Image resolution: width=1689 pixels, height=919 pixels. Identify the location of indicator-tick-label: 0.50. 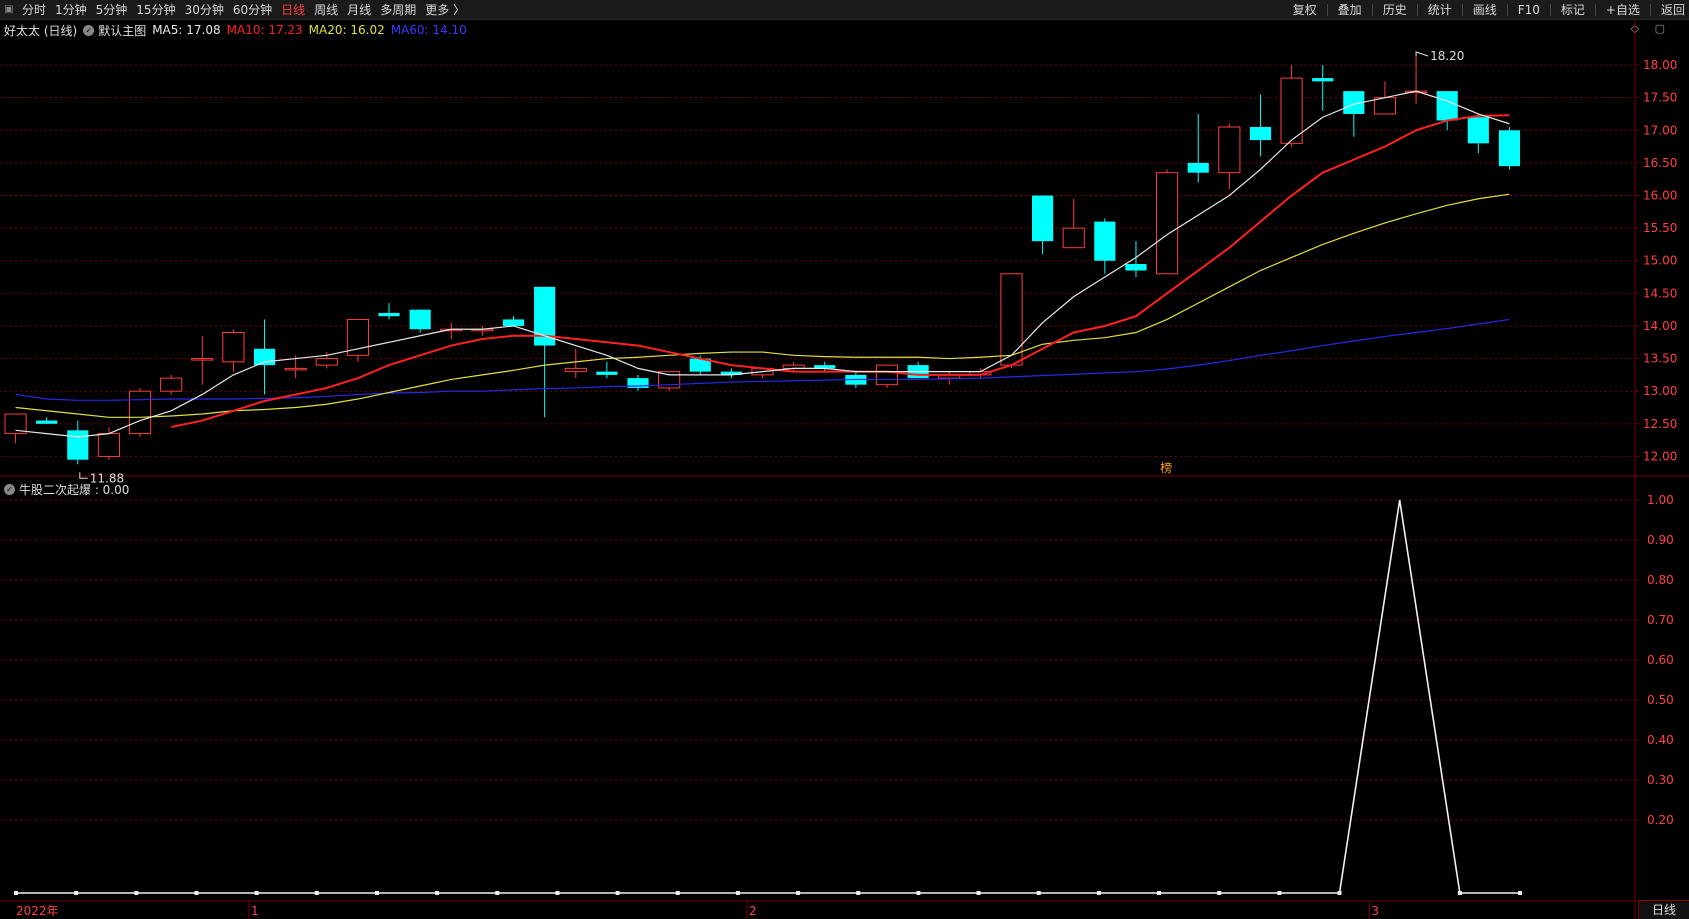
(1660, 700).